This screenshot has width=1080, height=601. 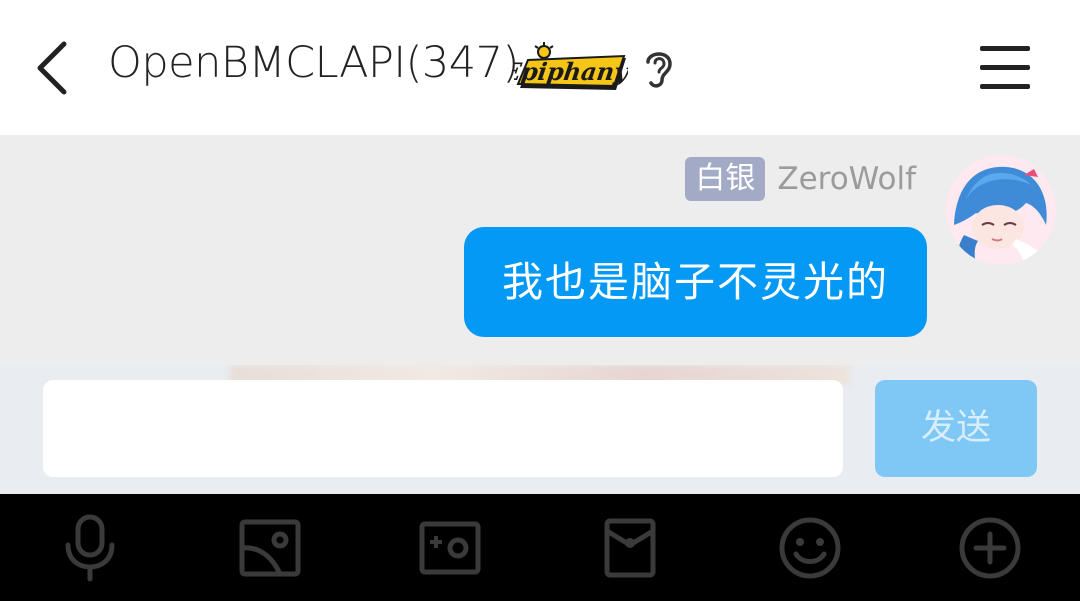 I want to click on plus-icon, so click(x=990, y=548).